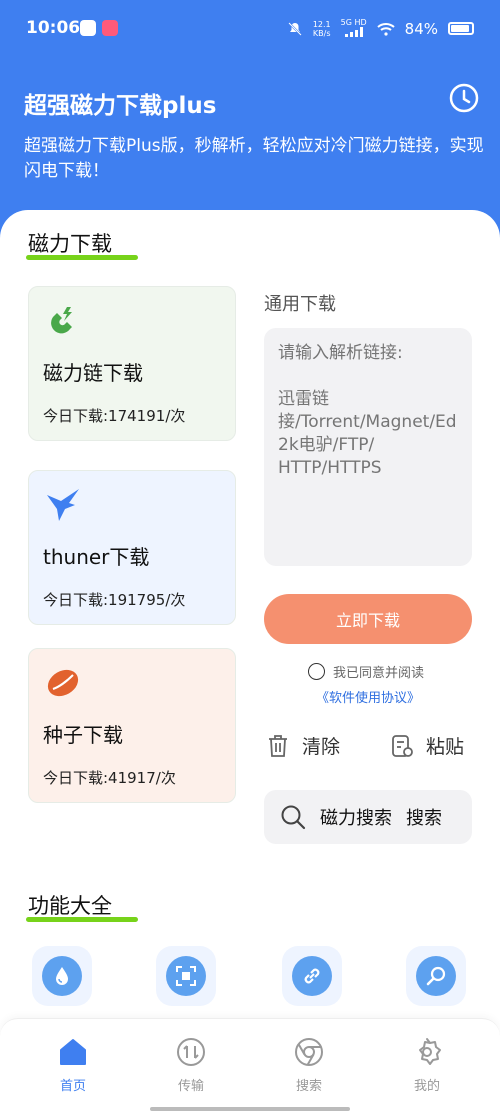 The height and width of the screenshot is (1115, 500). I want to click on qr-scan-icon, so click(186, 976).